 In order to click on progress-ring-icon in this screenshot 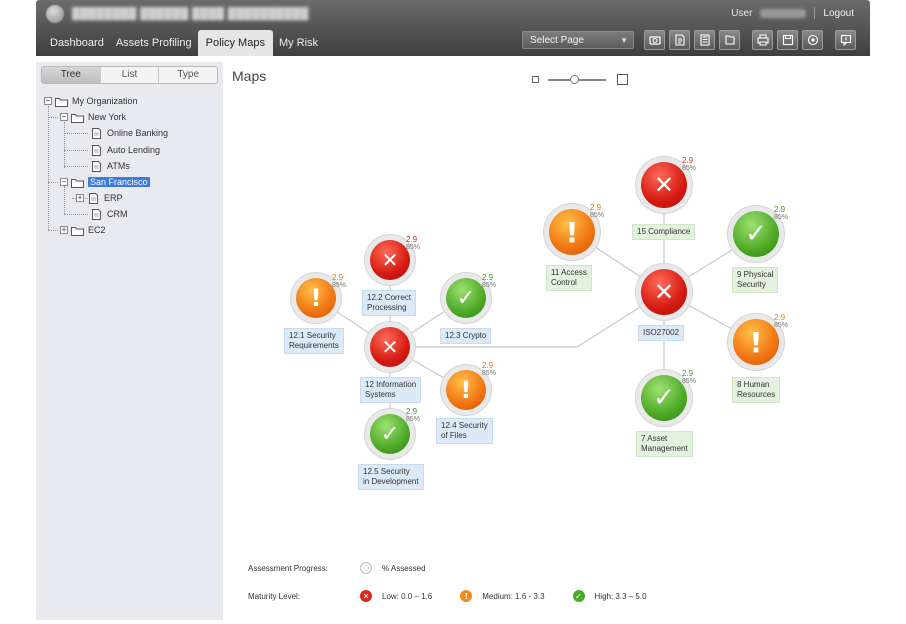, I will do `click(366, 568)`.